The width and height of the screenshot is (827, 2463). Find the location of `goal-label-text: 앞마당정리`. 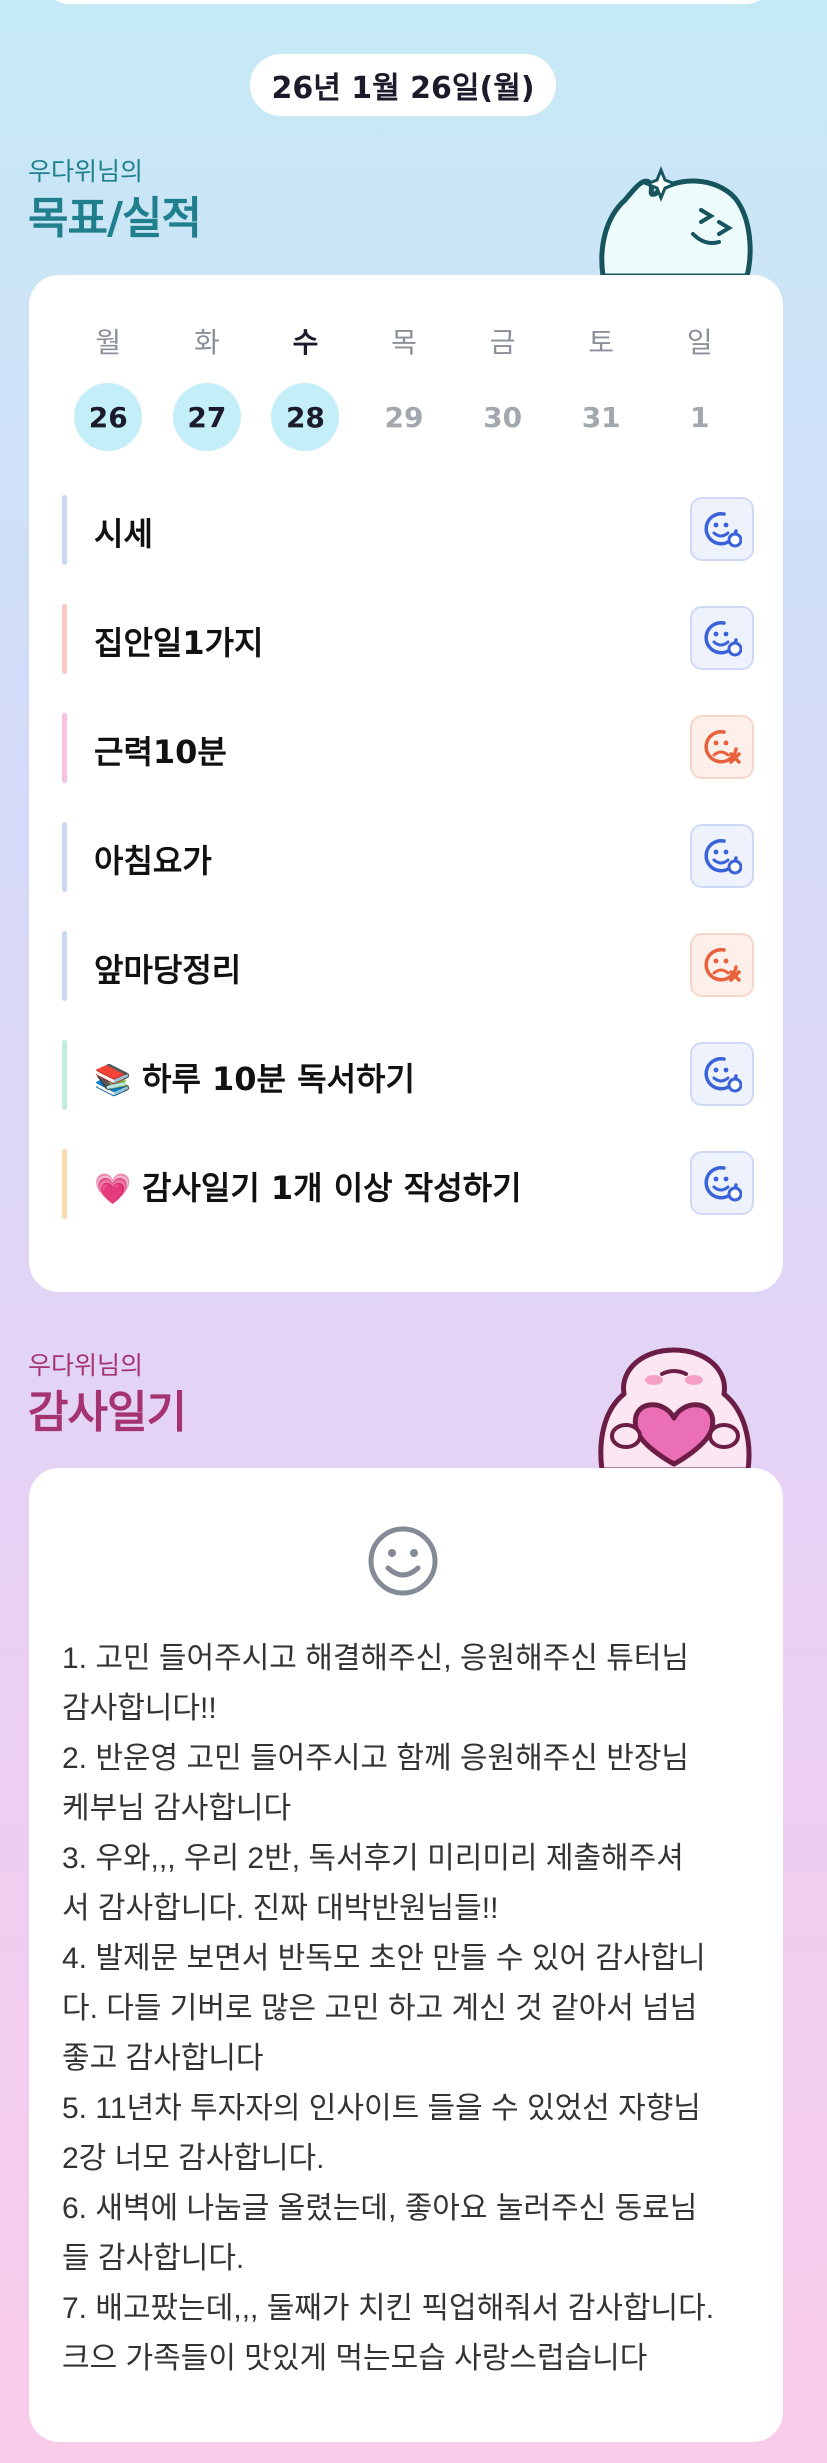

goal-label-text: 앞마당정리 is located at coordinates (168, 970).